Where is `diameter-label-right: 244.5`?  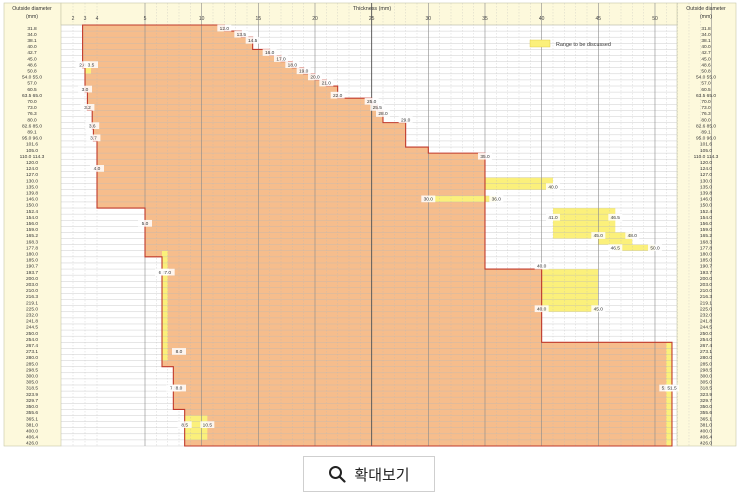
diameter-label-right: 244.5 is located at coordinates (706, 328).